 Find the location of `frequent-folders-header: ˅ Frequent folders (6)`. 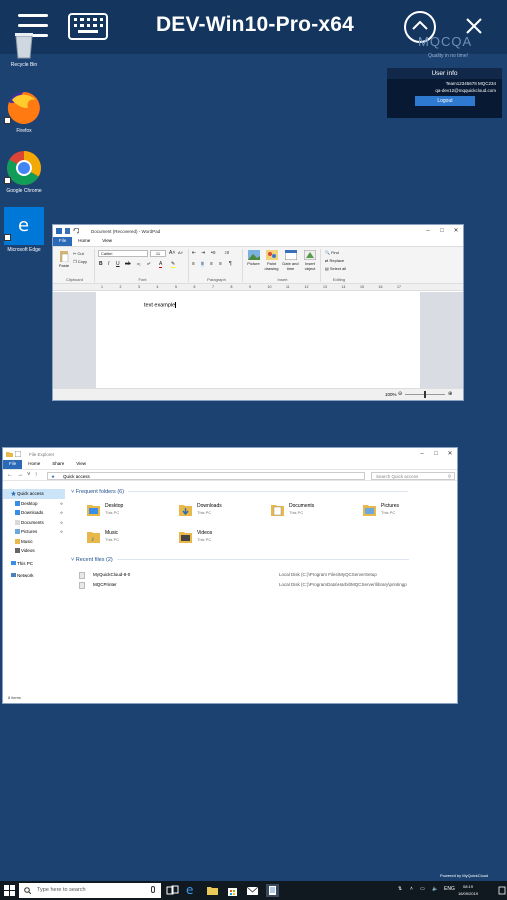

frequent-folders-header: ˅ Frequent folders (6) is located at coordinates (240, 492).